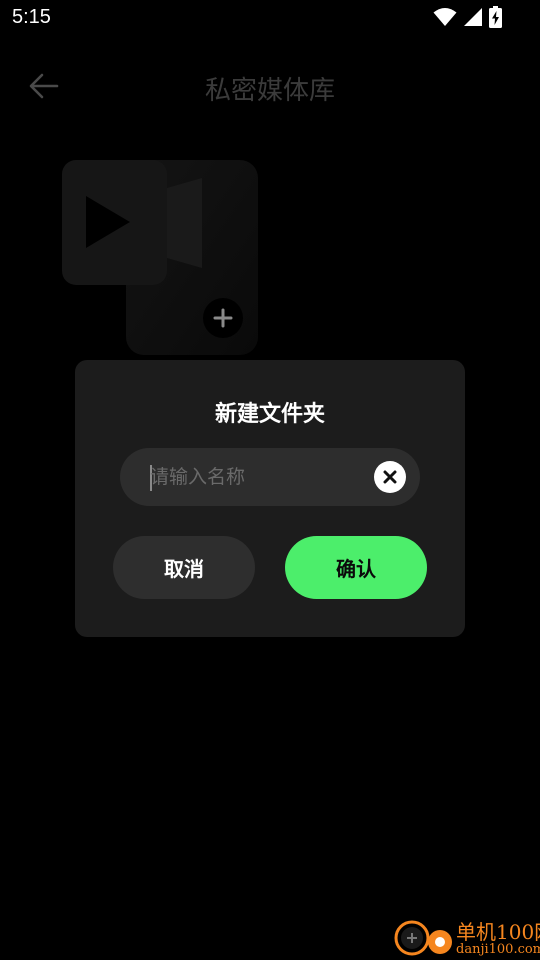 This screenshot has width=540, height=960. I want to click on close-icon, so click(390, 477).